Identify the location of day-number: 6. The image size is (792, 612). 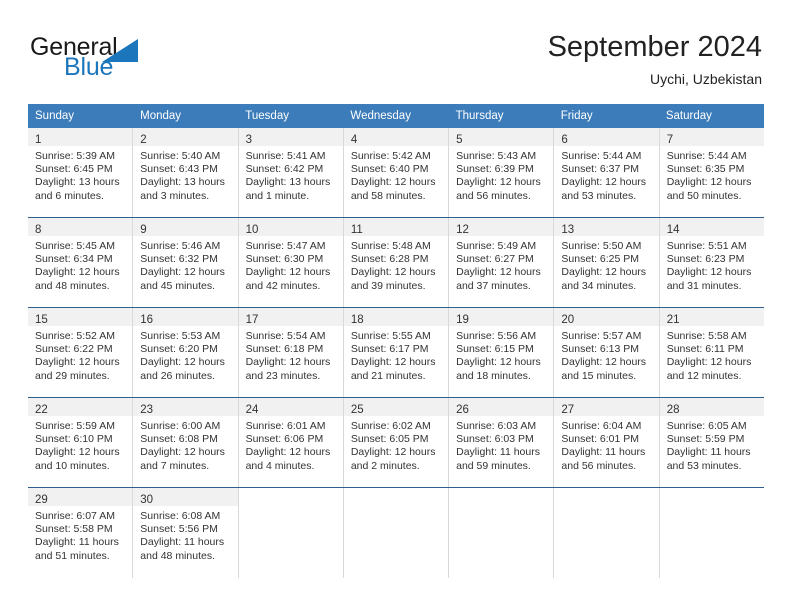
(564, 140).